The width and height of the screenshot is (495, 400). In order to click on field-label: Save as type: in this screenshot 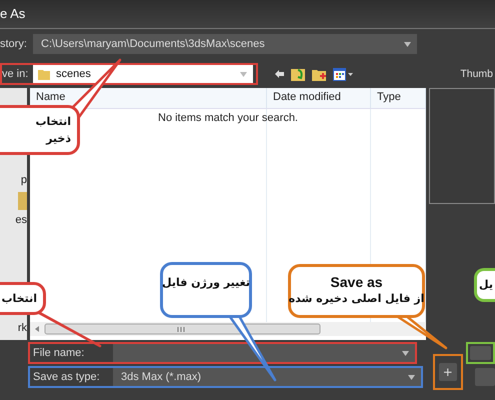, I will do `click(66, 377)`.